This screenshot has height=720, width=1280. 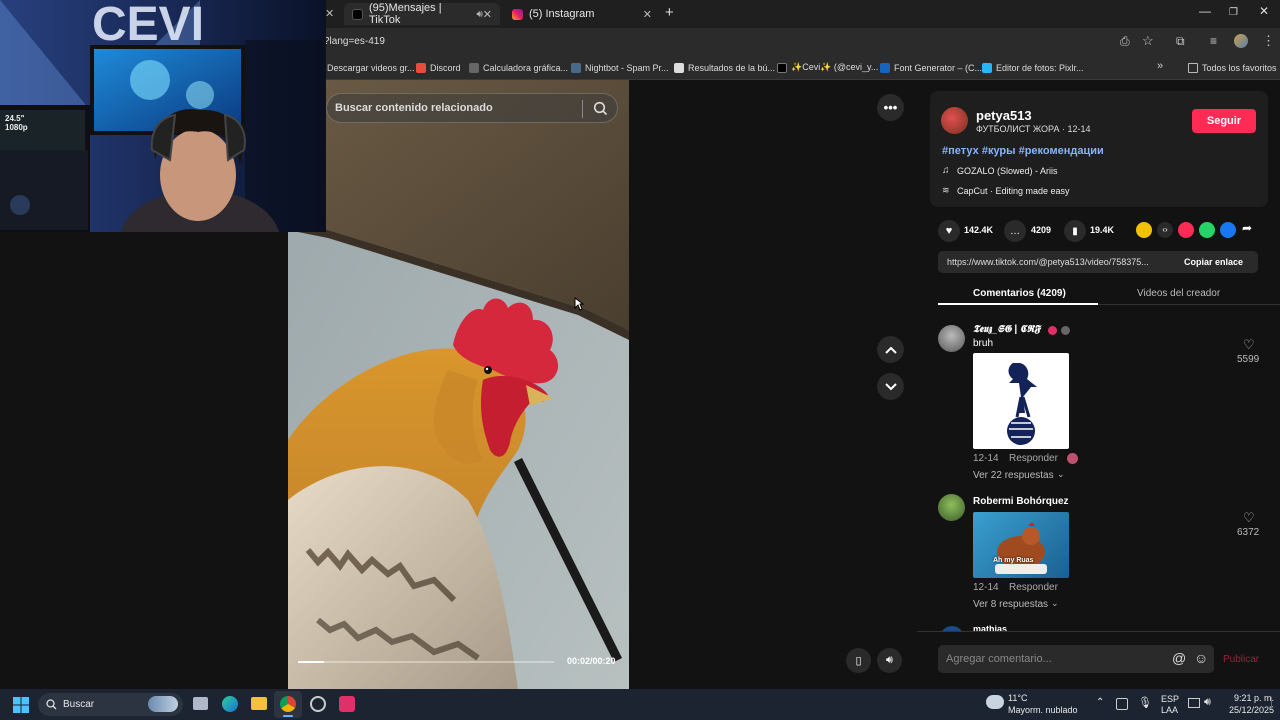 What do you see at coordinates (1179, 658) in the screenshot?
I see `mention-icon: @` at bounding box center [1179, 658].